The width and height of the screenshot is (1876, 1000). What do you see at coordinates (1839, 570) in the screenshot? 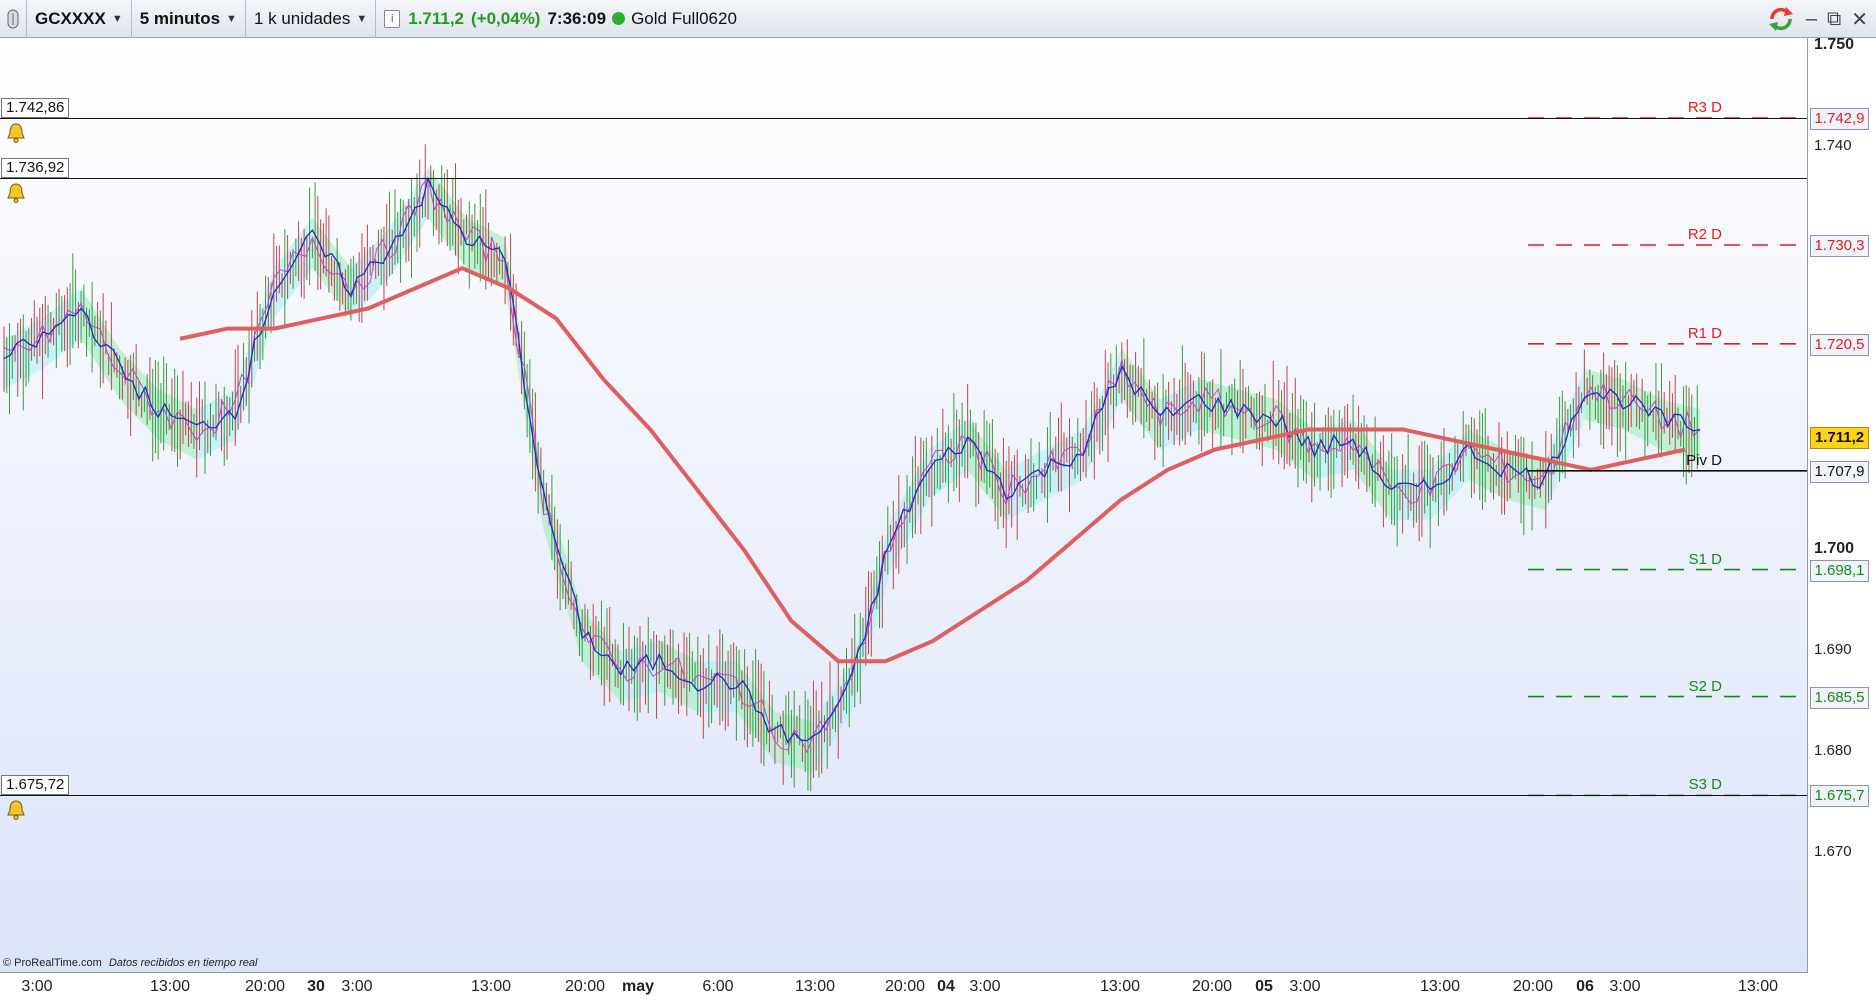
I see `pivot-value-tag: 1.698,1` at bounding box center [1839, 570].